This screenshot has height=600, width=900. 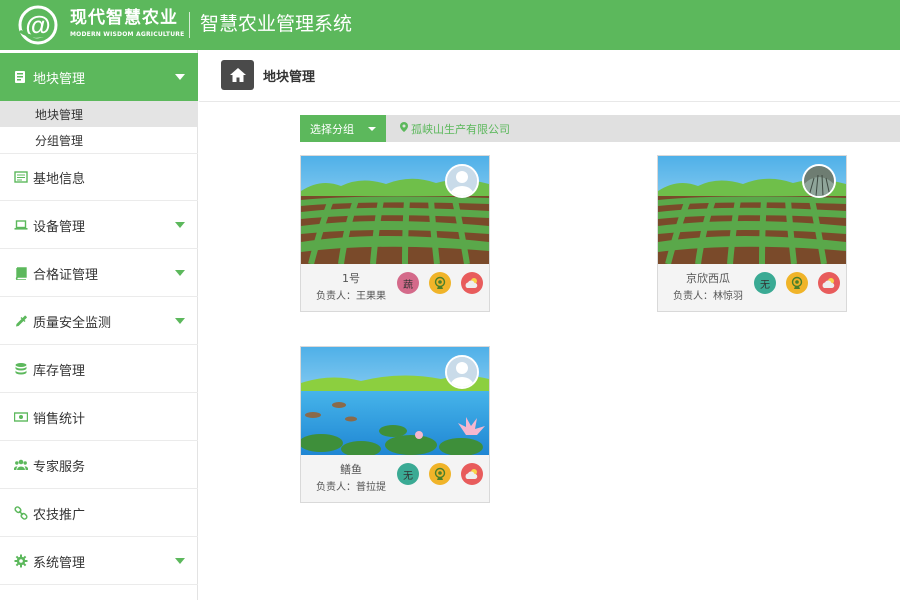 What do you see at coordinates (99, 513) in the screenshot?
I see `sidebar-item-extension: 农技推广` at bounding box center [99, 513].